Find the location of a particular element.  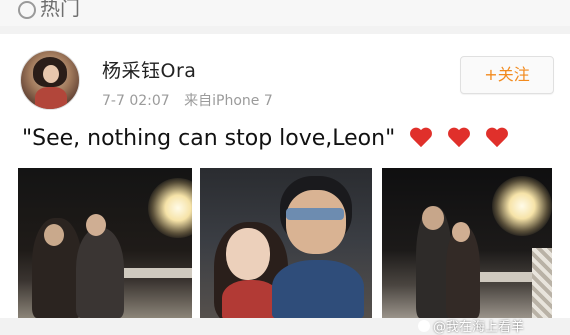

username: 杨采钰Ora is located at coordinates (149, 69).